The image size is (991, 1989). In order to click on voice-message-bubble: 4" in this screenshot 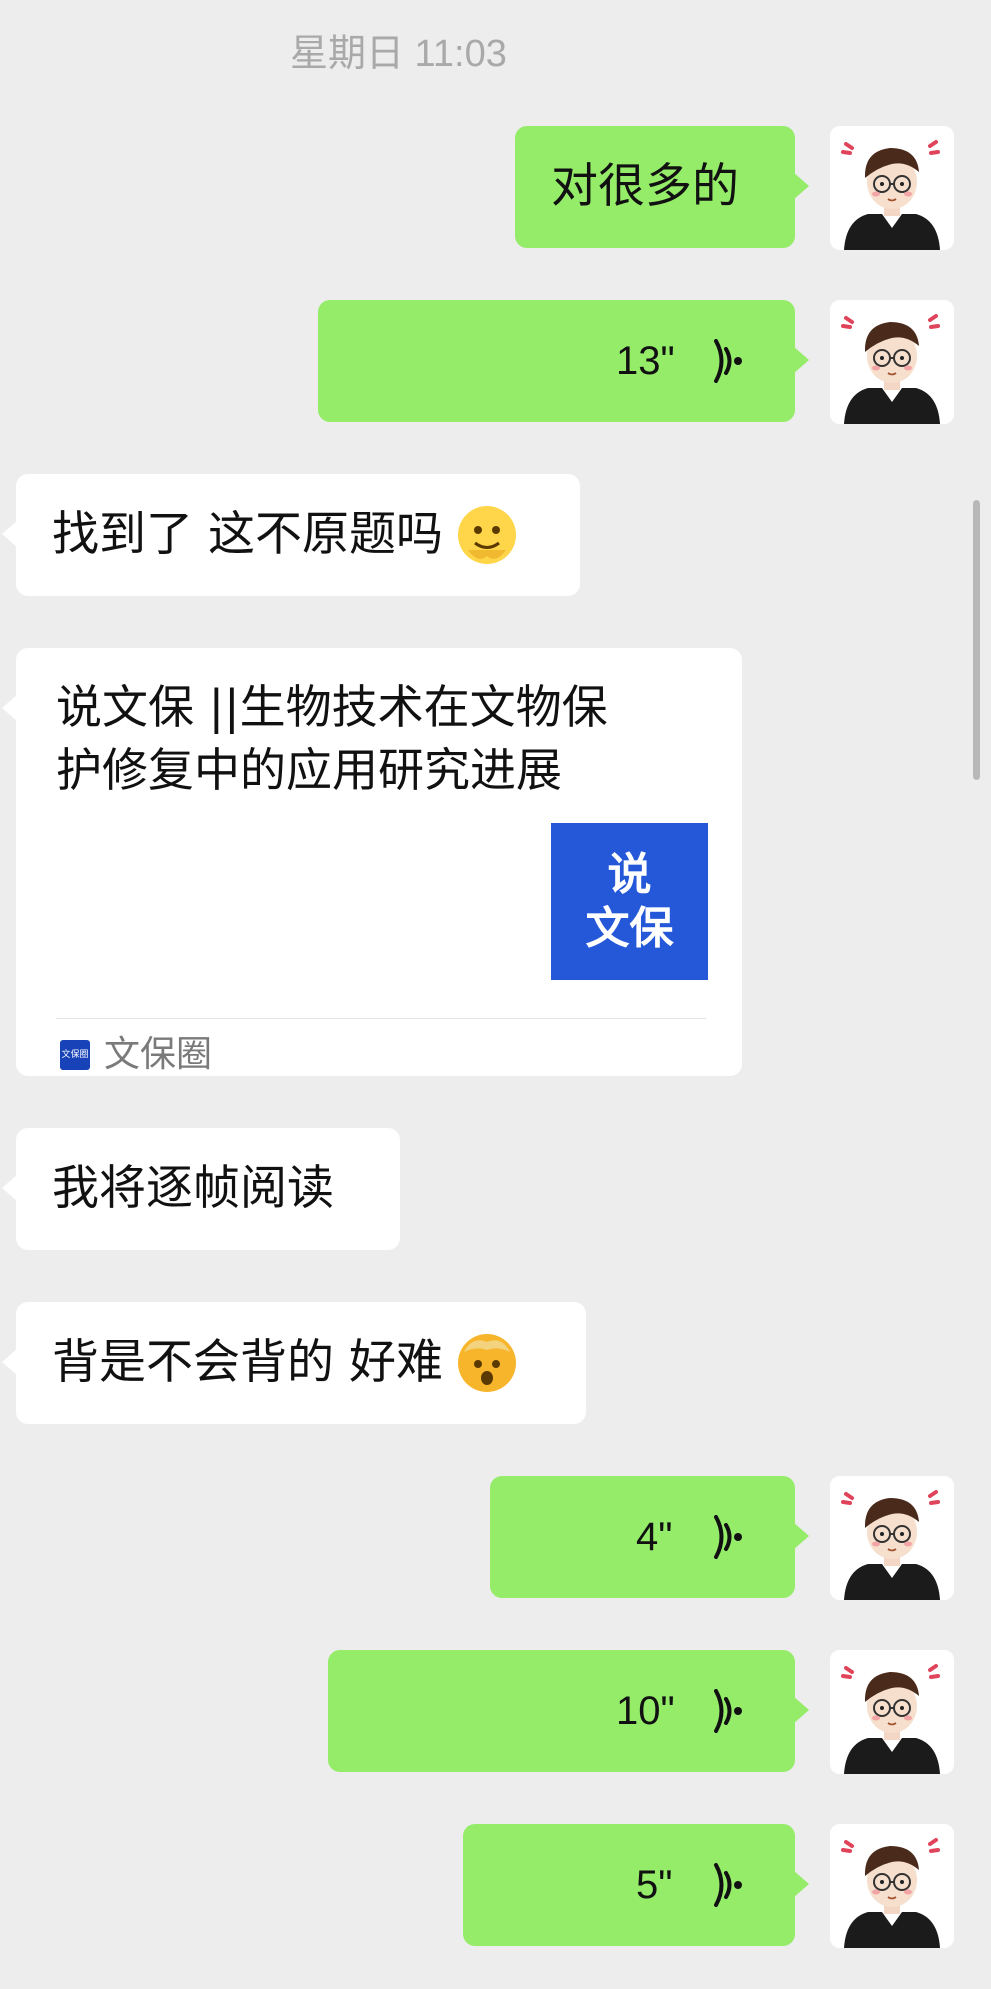, I will do `click(649, 1537)`.